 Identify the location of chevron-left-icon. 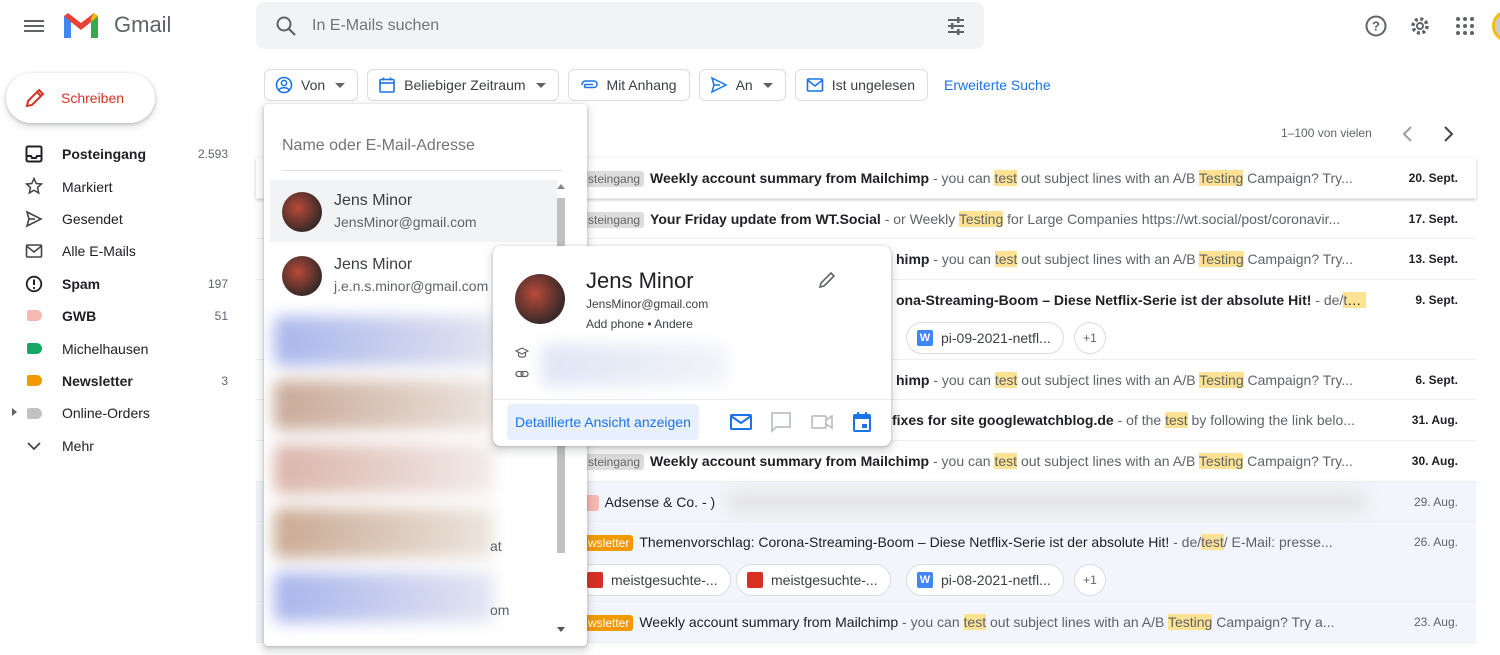
(1408, 134).